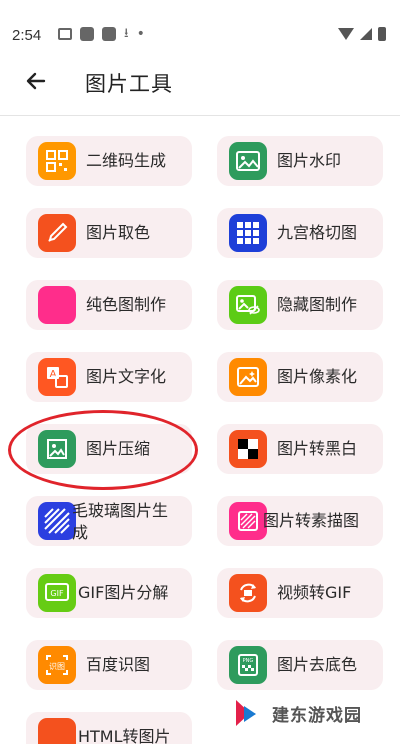  Describe the element at coordinates (317, 232) in the screenshot. I see `tool-label: 九宫格切图` at that location.